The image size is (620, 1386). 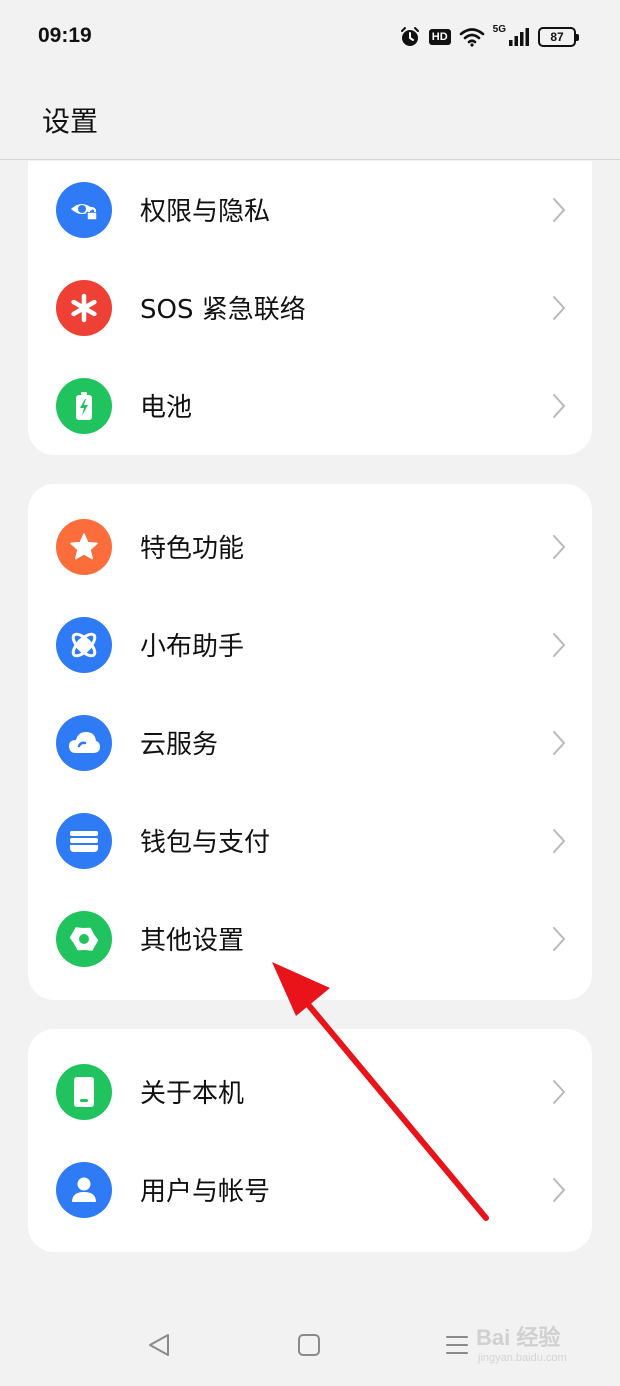 I want to click on gear-icon, so click(x=84, y=939).